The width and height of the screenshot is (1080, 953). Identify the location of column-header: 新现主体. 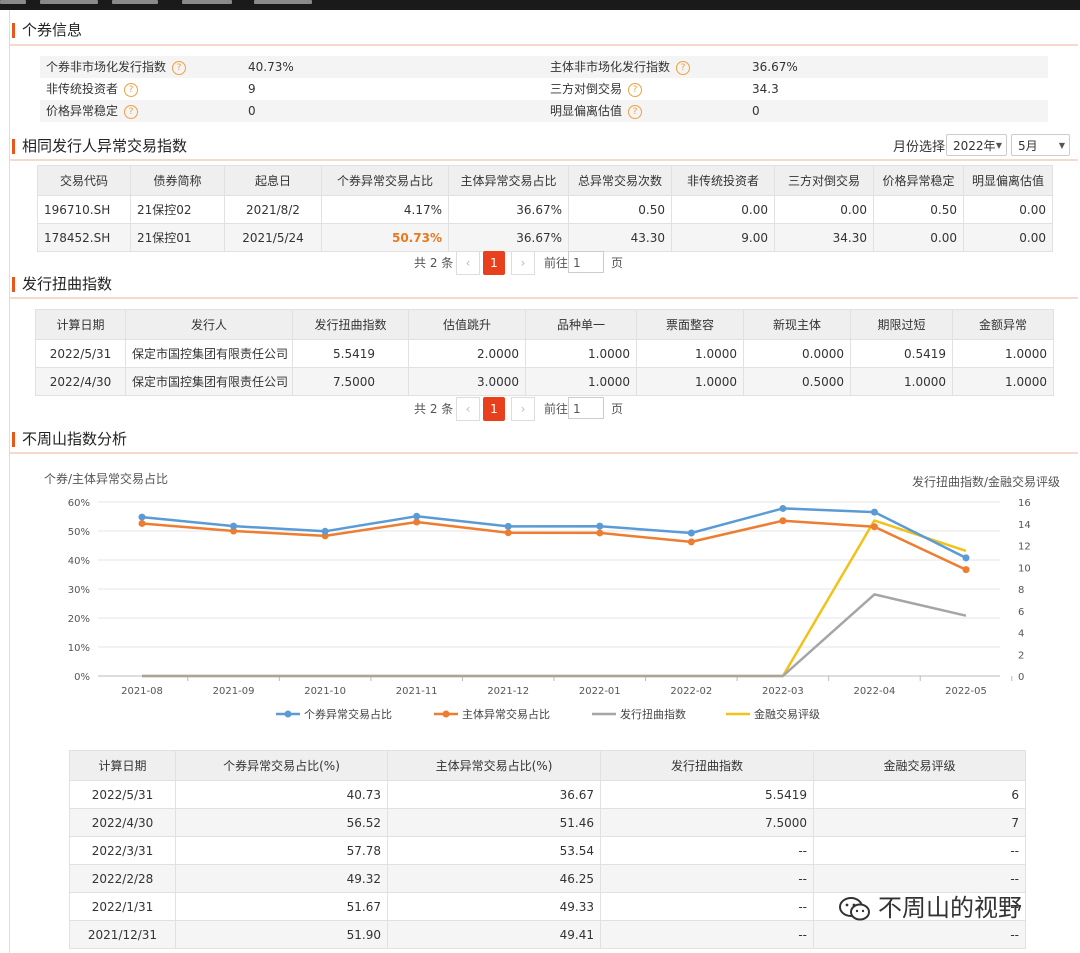
(797, 324).